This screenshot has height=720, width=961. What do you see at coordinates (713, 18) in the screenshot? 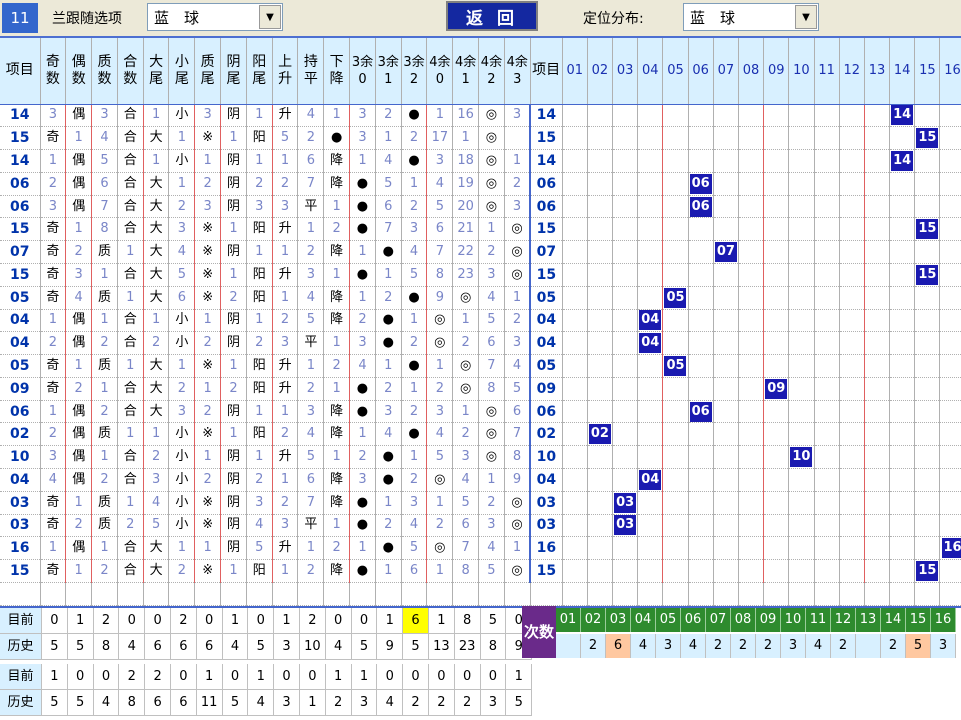
I see `position-select-value: 蓝 球` at bounding box center [713, 18].